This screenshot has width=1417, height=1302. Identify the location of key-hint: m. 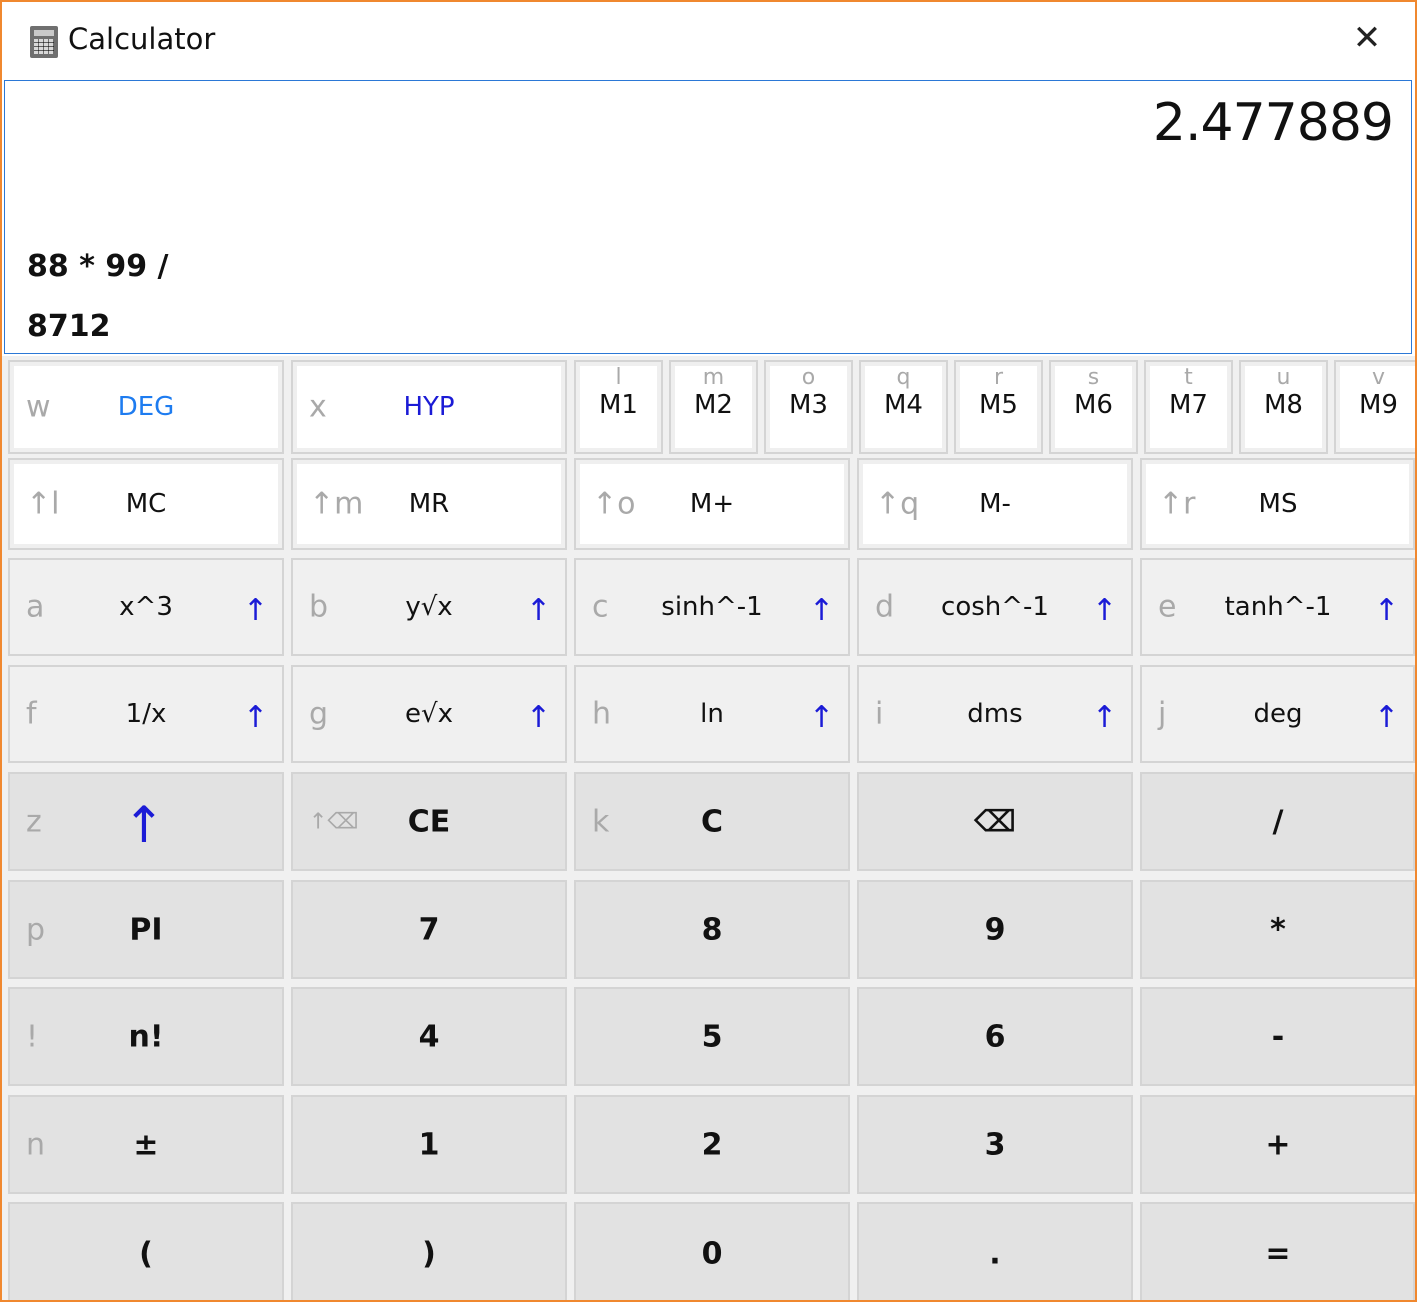
(713, 377).